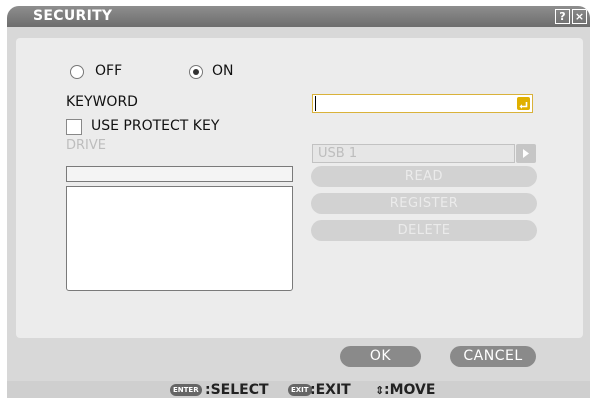 The image size is (591, 398). Describe the element at coordinates (155, 126) in the screenshot. I see `use-protect-key-label: USE PROTECT KEY` at that location.